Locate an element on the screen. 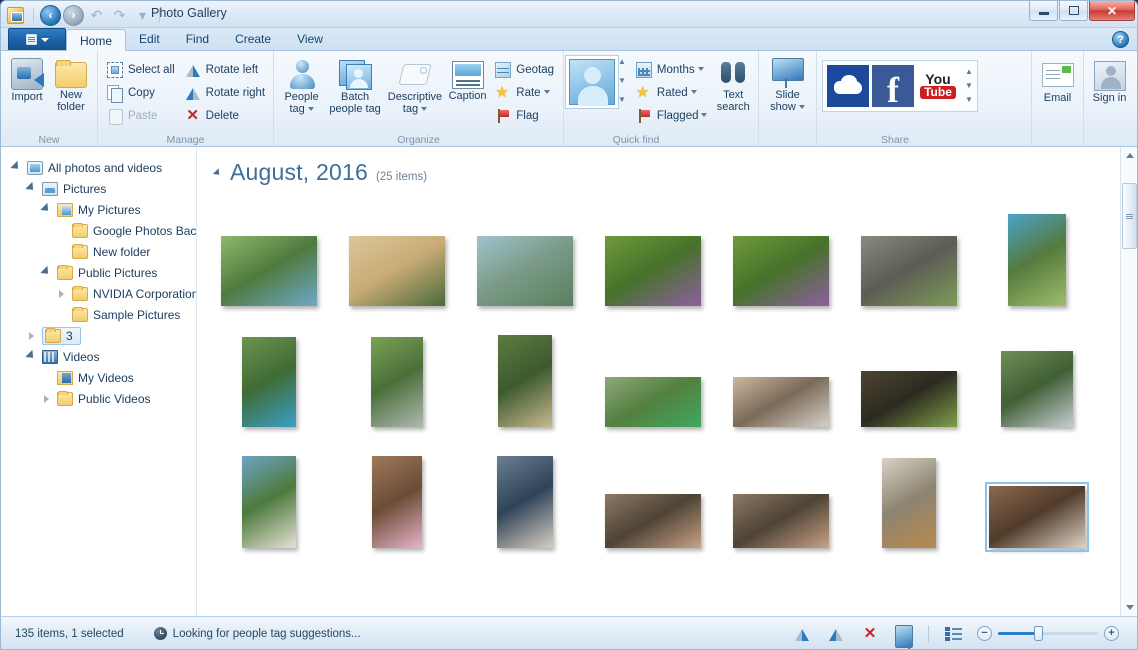 Image resolution: width=1138 pixels, height=650 pixels. rotate-right-button: Rotate right is located at coordinates (225, 92).